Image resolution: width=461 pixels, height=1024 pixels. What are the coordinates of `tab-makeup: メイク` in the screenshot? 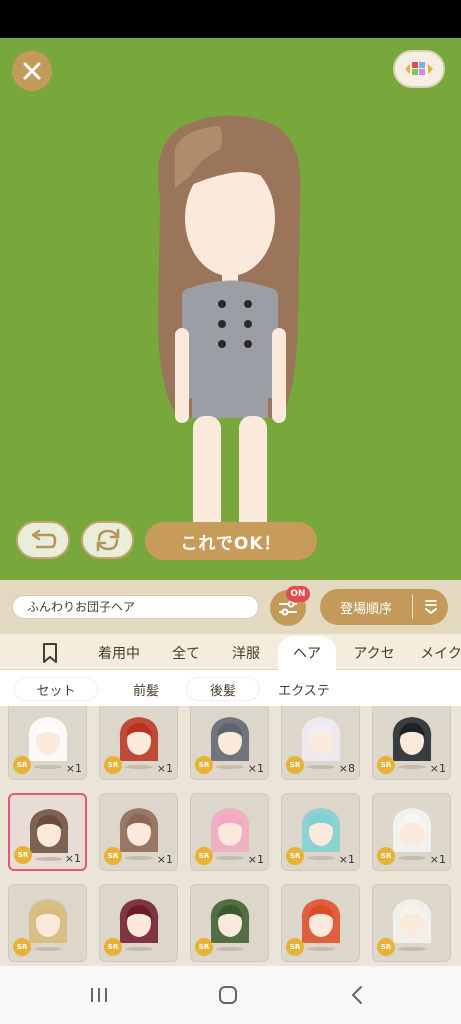 It's located at (438, 653).